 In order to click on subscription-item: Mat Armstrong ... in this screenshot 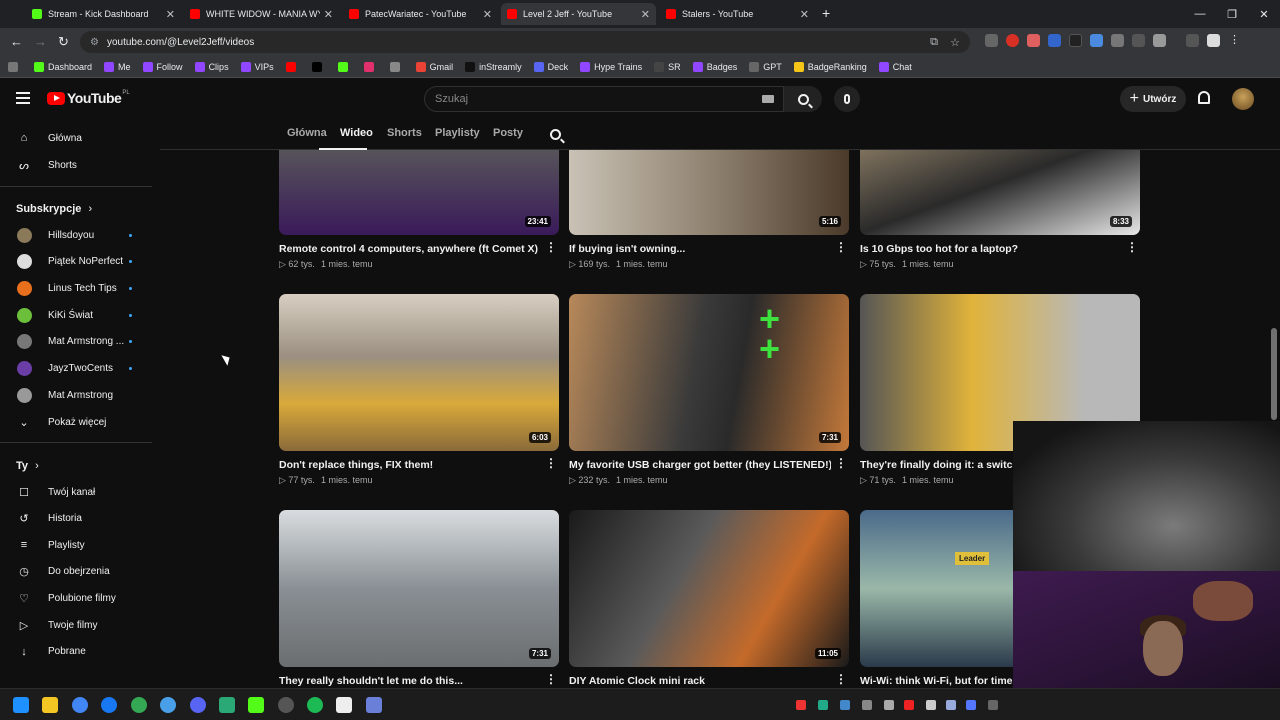, I will do `click(78, 342)`.